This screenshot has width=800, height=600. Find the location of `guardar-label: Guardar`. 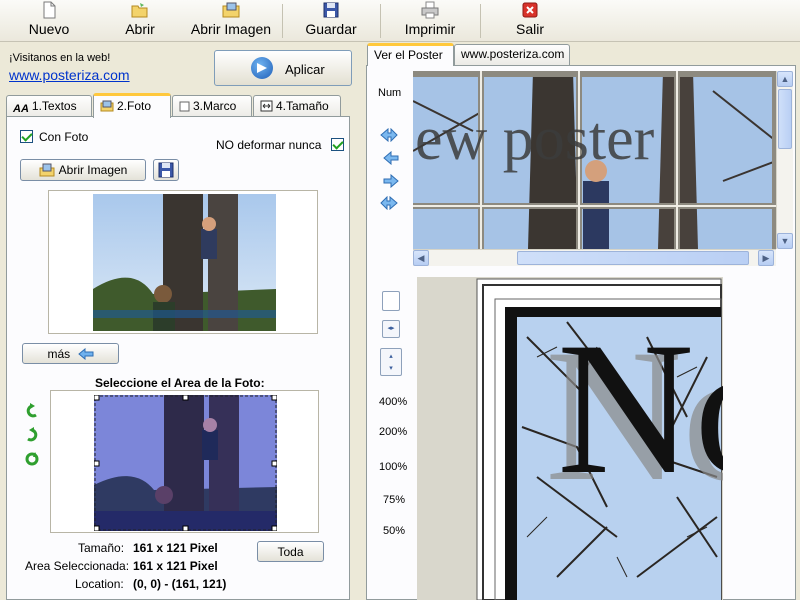

guardar-label: Guardar is located at coordinates (331, 29).